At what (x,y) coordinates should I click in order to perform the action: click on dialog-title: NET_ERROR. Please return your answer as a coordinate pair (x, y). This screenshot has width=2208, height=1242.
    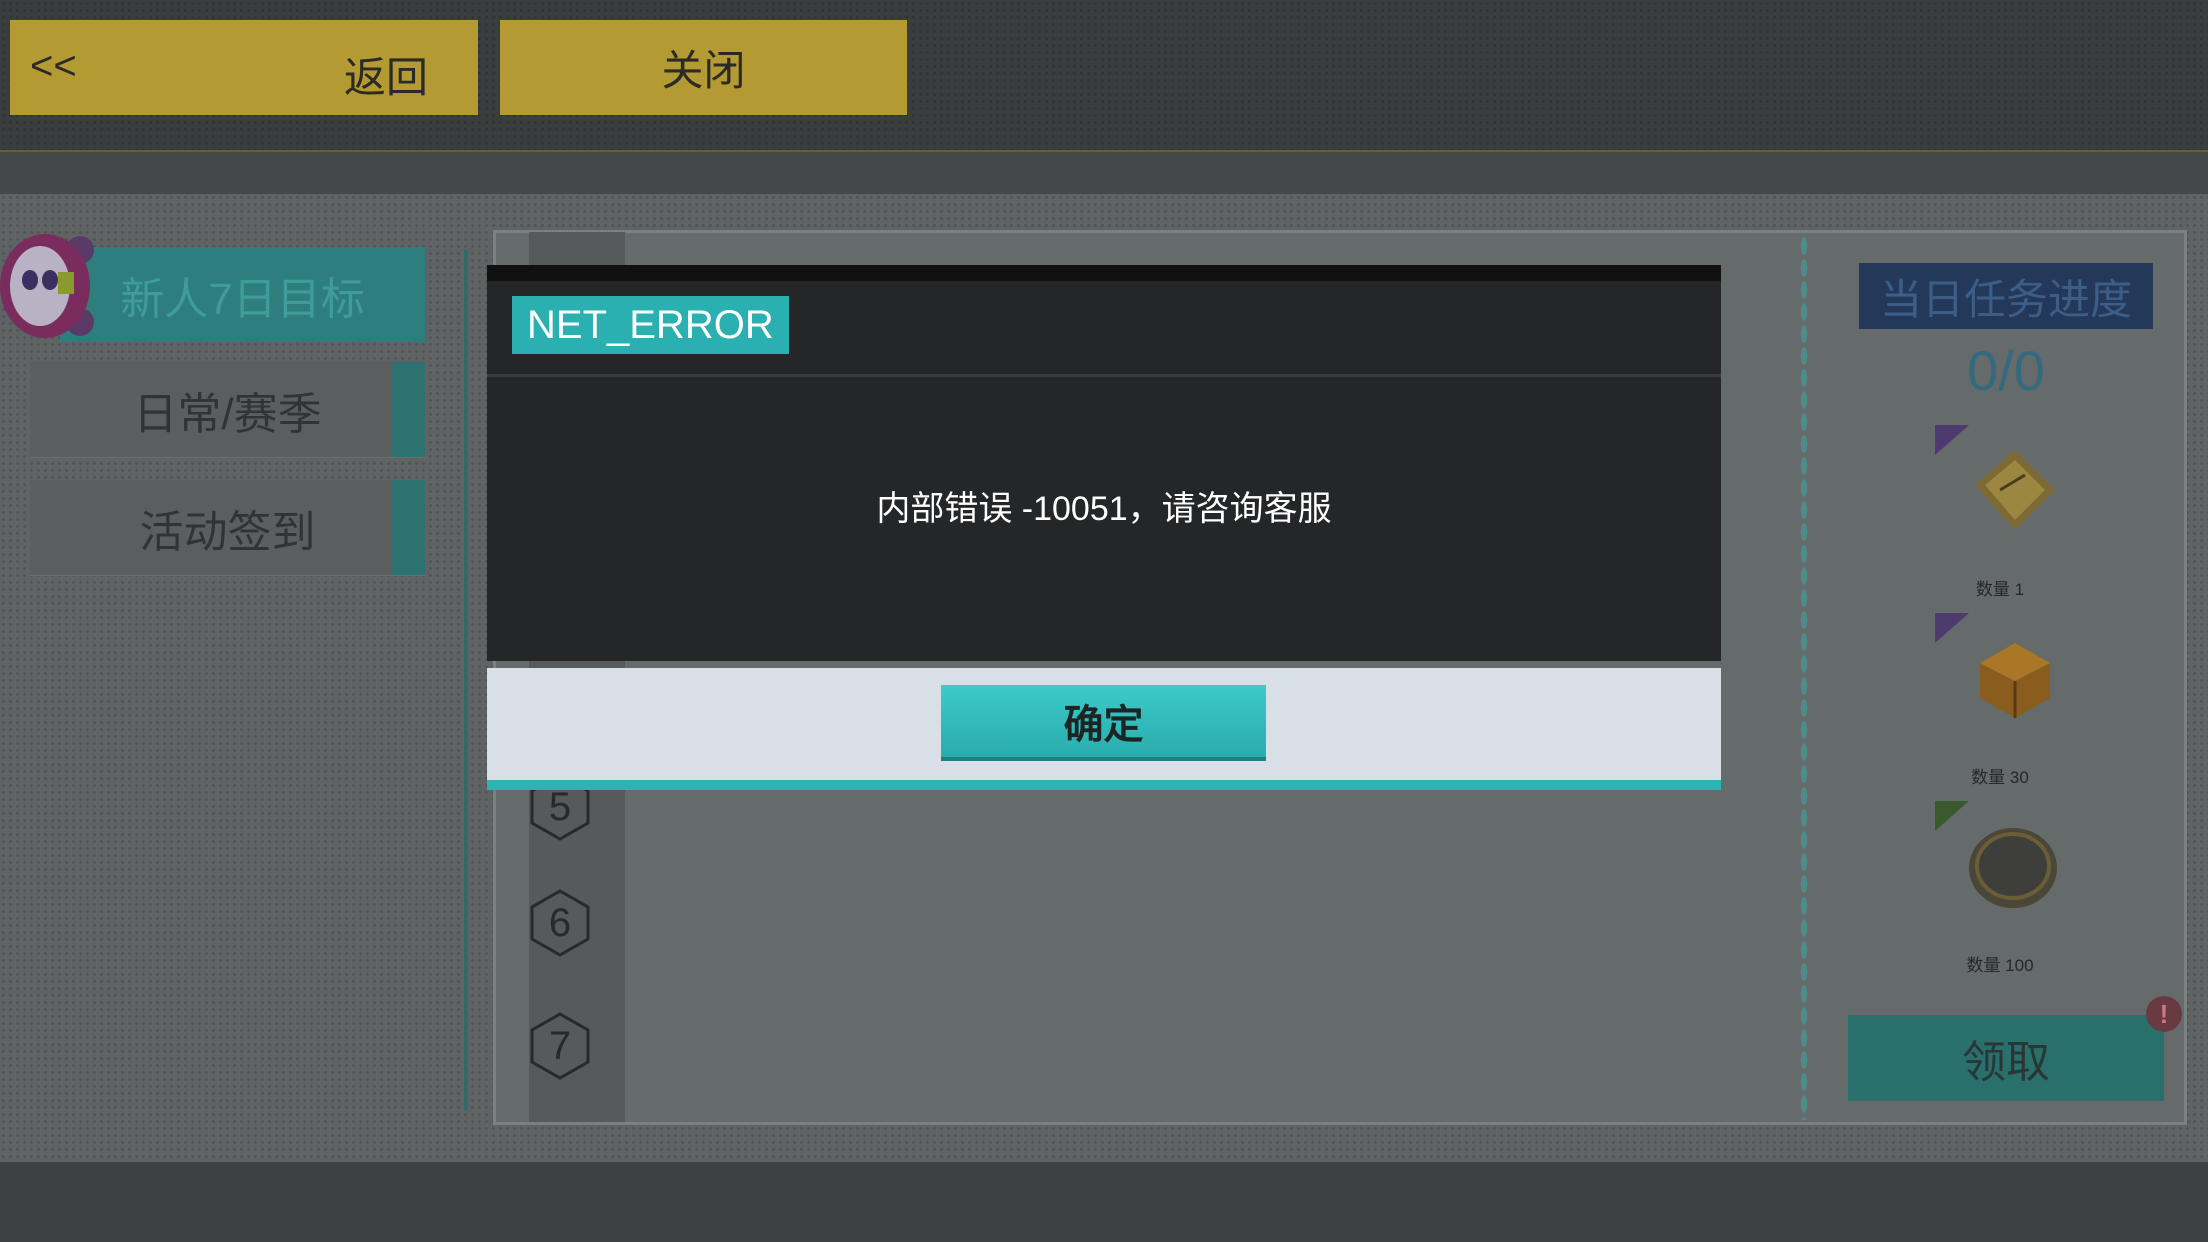
    Looking at the image, I should click on (650, 325).